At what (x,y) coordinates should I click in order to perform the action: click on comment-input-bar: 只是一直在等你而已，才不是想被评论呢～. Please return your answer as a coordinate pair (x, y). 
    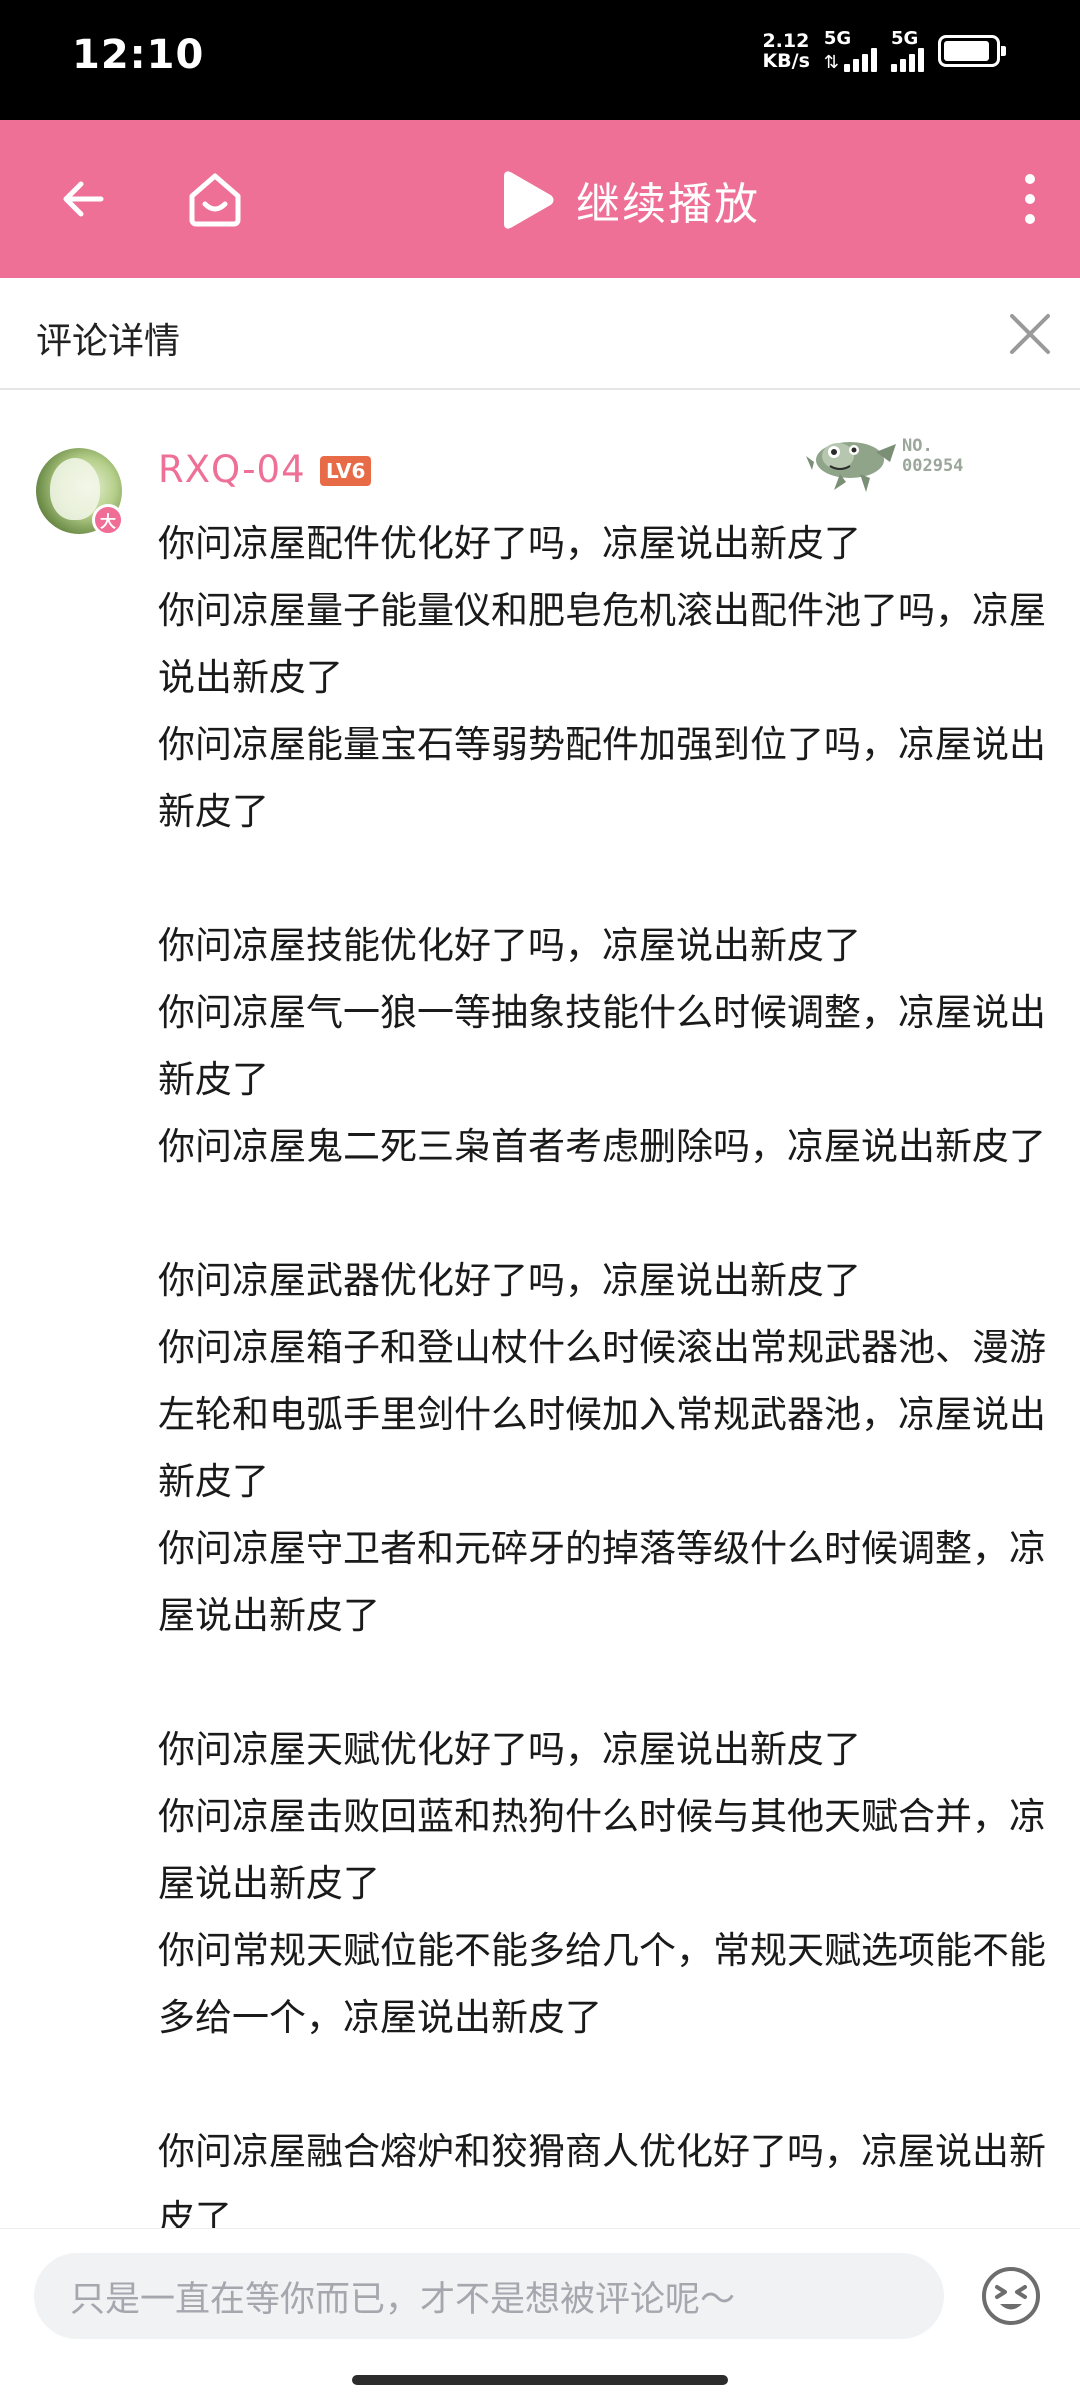
    Looking at the image, I should click on (540, 2314).